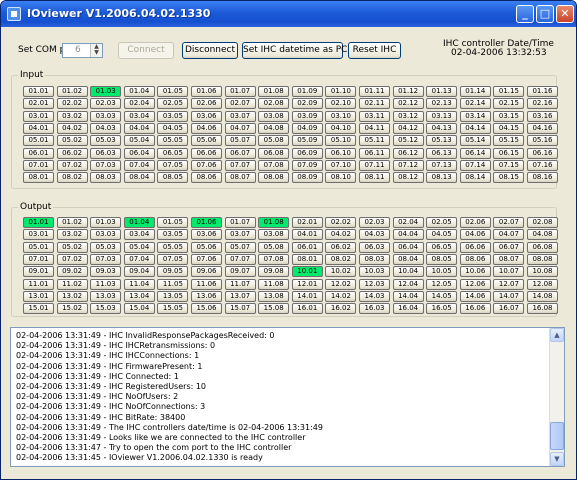 The image size is (577, 480). Describe the element at coordinates (173, 165) in the screenshot. I see `input-cell: 07.05` at that location.